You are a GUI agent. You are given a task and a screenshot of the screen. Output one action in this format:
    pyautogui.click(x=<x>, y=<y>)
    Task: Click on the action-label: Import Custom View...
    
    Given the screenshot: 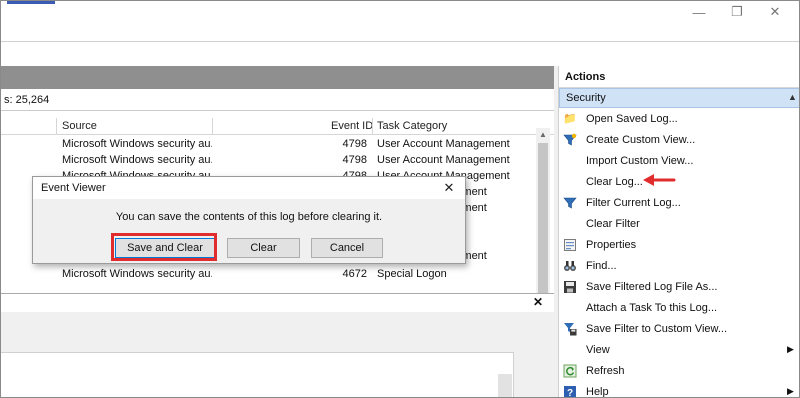 What is the action you would take?
    pyautogui.click(x=640, y=161)
    